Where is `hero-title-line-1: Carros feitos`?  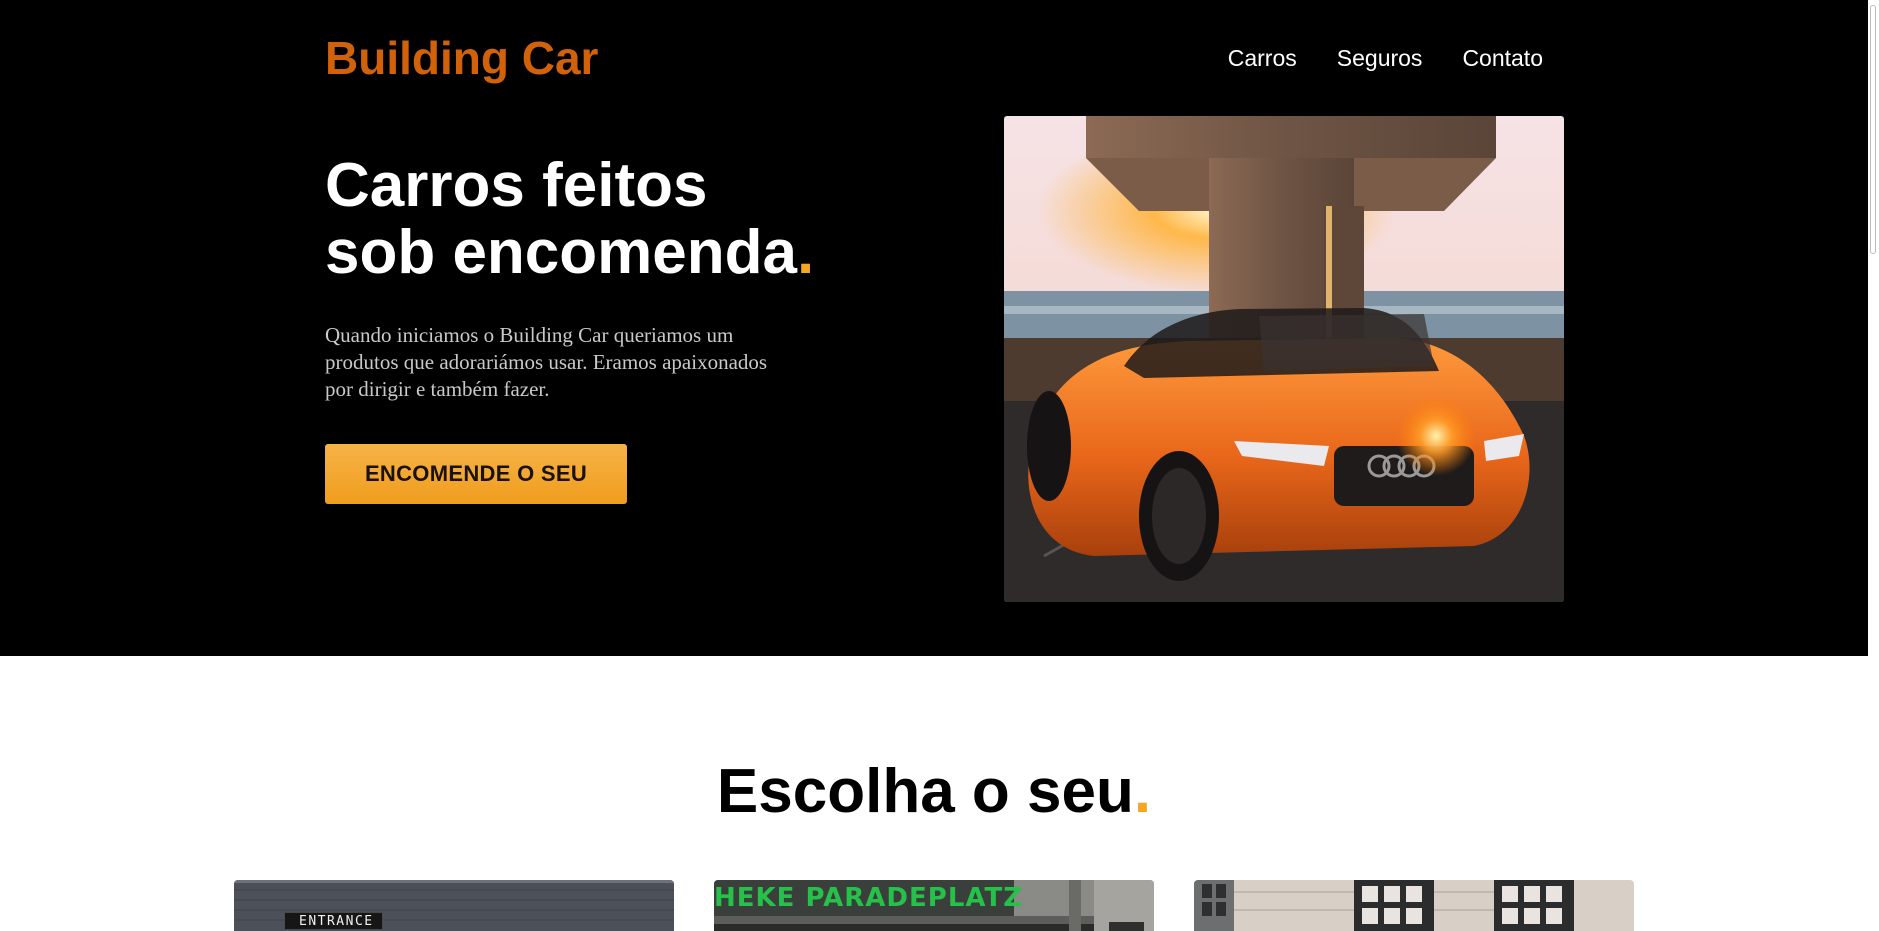
hero-title-line-1: Carros feitos is located at coordinates (516, 185).